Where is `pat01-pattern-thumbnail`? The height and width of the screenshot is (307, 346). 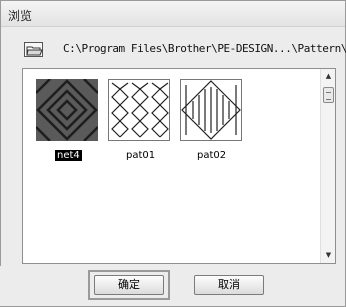
pat01-pattern-thumbnail is located at coordinates (139, 110).